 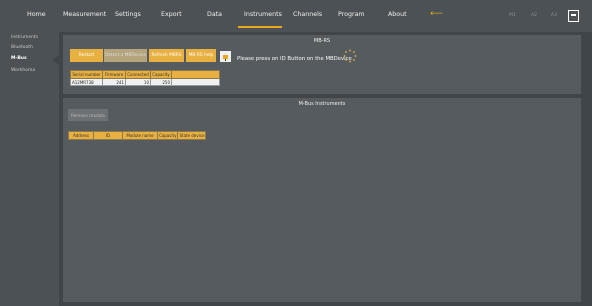 What do you see at coordinates (573, 16) in the screenshot?
I see `exit-icon` at bounding box center [573, 16].